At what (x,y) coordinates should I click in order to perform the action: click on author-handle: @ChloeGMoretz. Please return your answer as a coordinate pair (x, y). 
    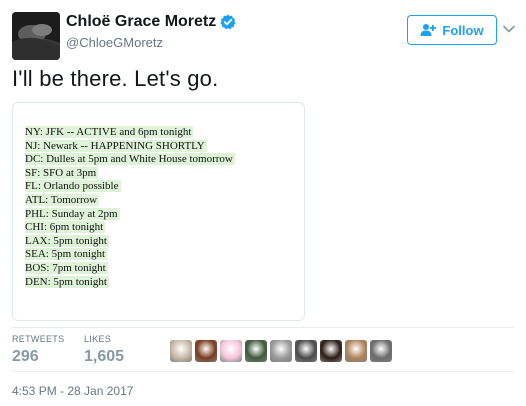
    Looking at the image, I should click on (151, 42).